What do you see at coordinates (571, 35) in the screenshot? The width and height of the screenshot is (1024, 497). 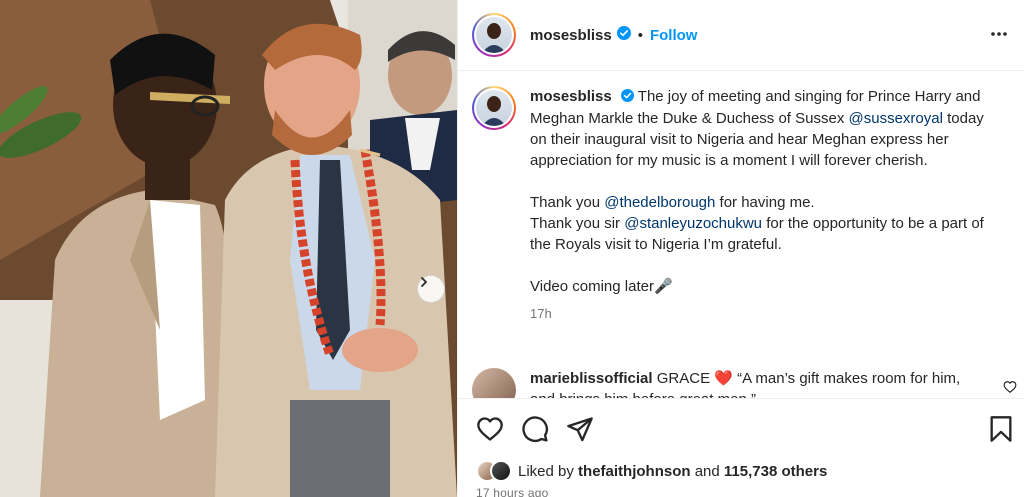 I see `author-username: mosesbliss` at bounding box center [571, 35].